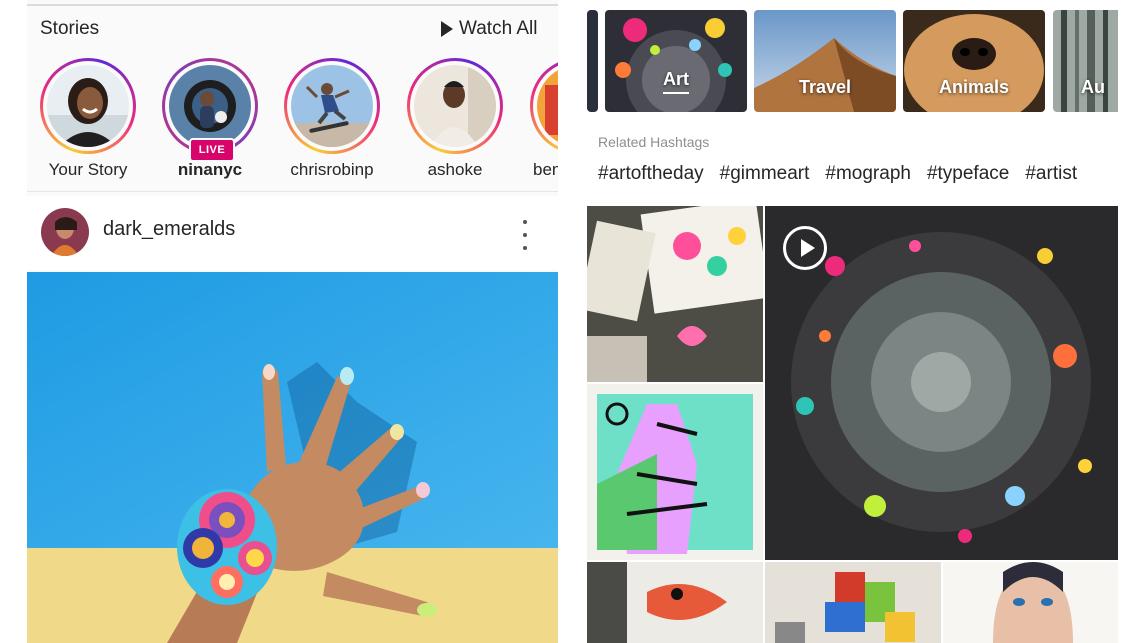  What do you see at coordinates (447, 29) in the screenshot?
I see `play-icon` at bounding box center [447, 29].